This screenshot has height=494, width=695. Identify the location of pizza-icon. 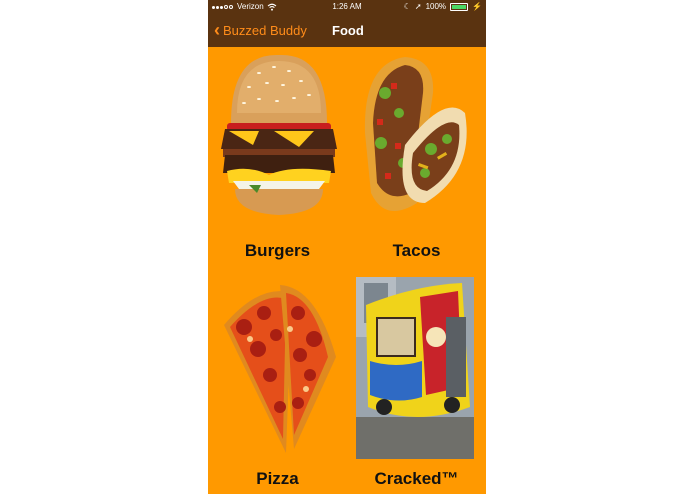
(280, 369).